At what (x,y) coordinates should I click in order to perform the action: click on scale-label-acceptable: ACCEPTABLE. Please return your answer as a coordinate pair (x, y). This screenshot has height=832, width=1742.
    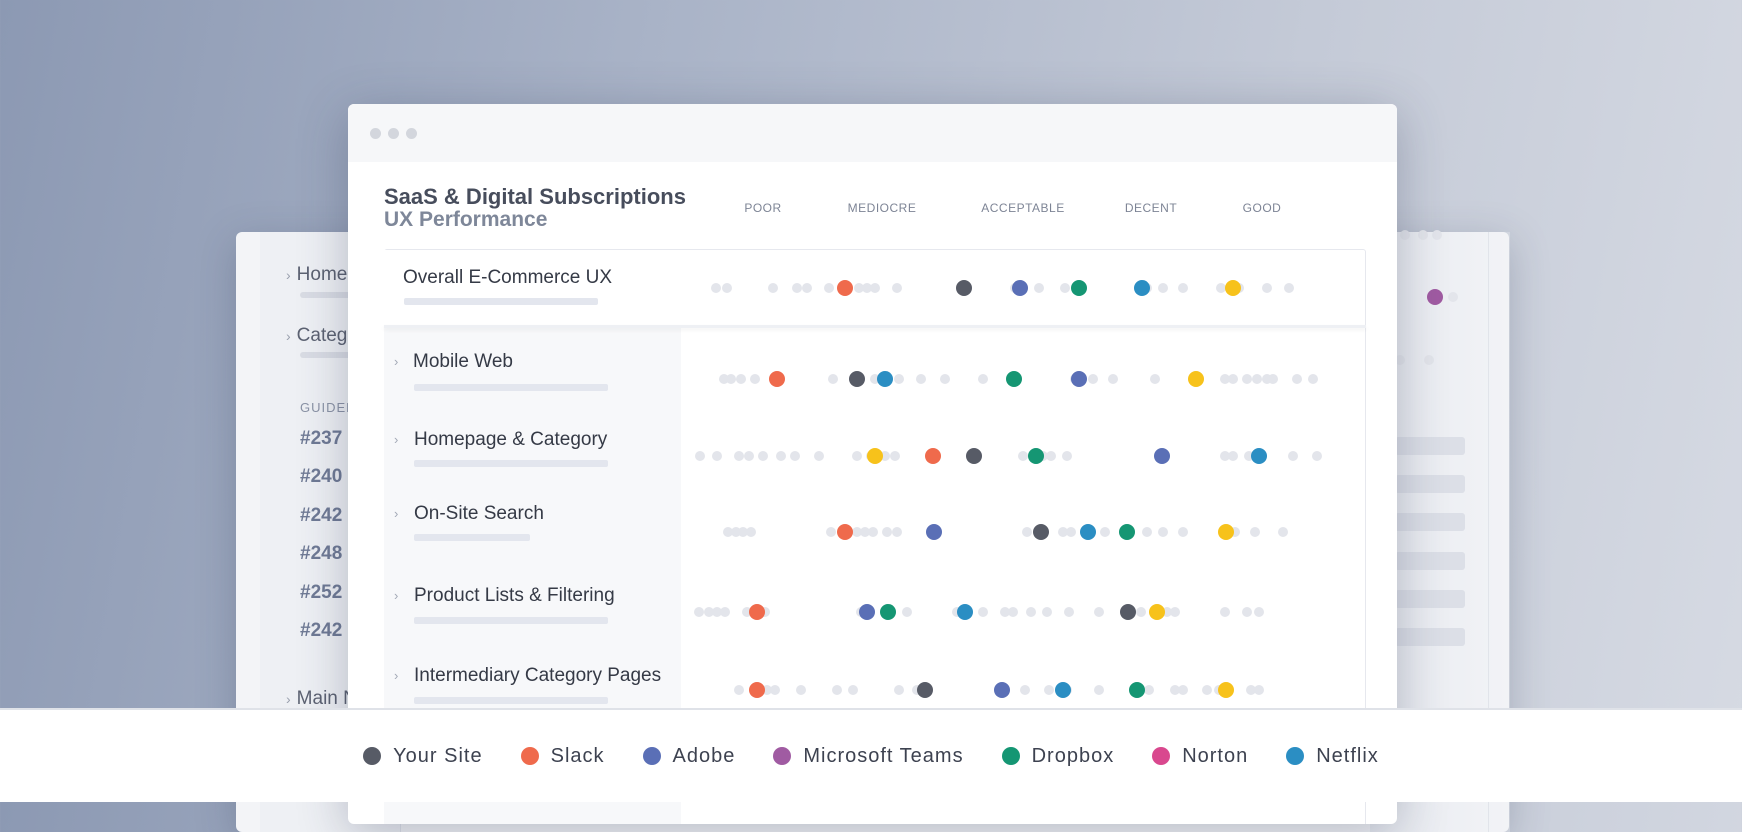
    Looking at the image, I should click on (1023, 208).